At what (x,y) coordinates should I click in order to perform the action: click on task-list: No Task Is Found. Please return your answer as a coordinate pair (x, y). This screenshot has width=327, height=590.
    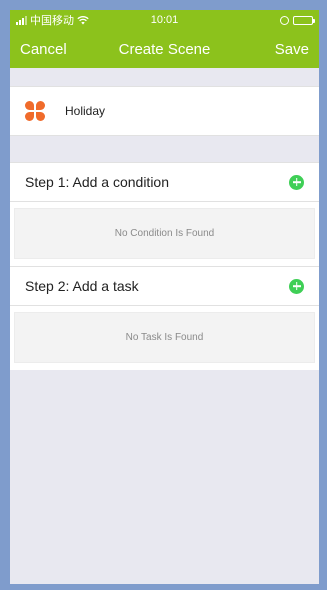
    Looking at the image, I should click on (164, 338).